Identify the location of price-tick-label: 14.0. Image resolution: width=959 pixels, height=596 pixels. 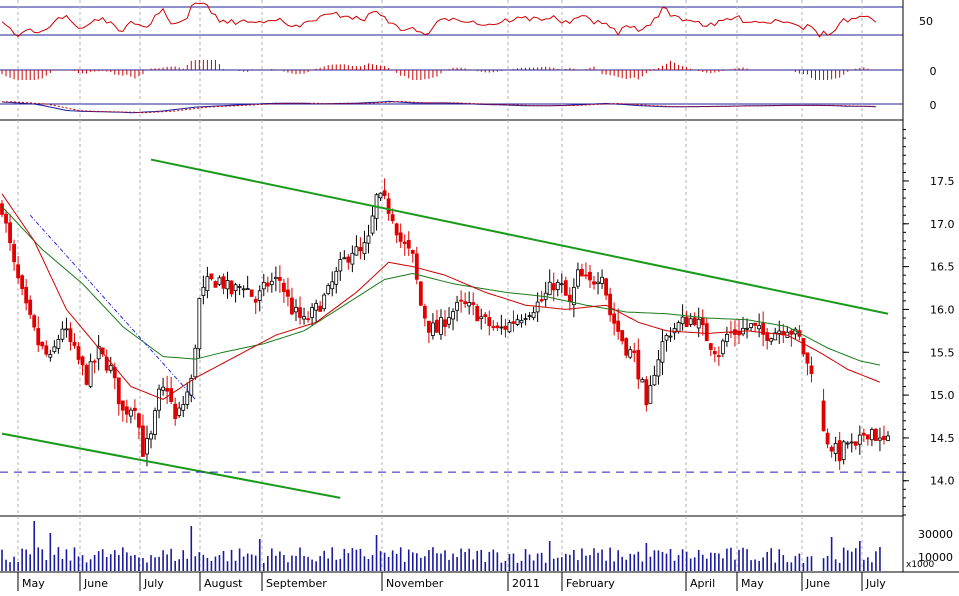
(942, 481).